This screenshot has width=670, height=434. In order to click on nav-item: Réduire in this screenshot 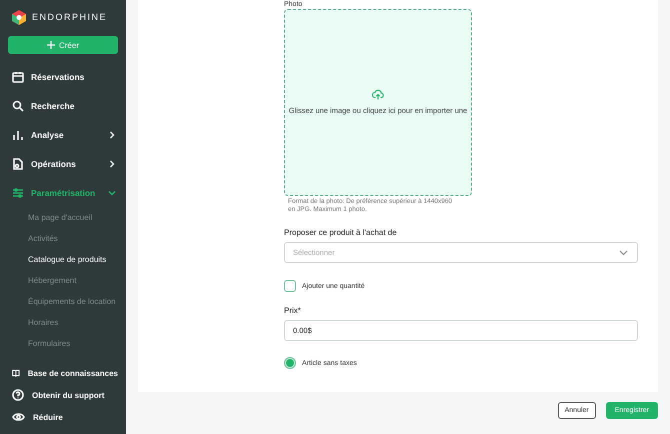, I will do `click(63, 417)`.